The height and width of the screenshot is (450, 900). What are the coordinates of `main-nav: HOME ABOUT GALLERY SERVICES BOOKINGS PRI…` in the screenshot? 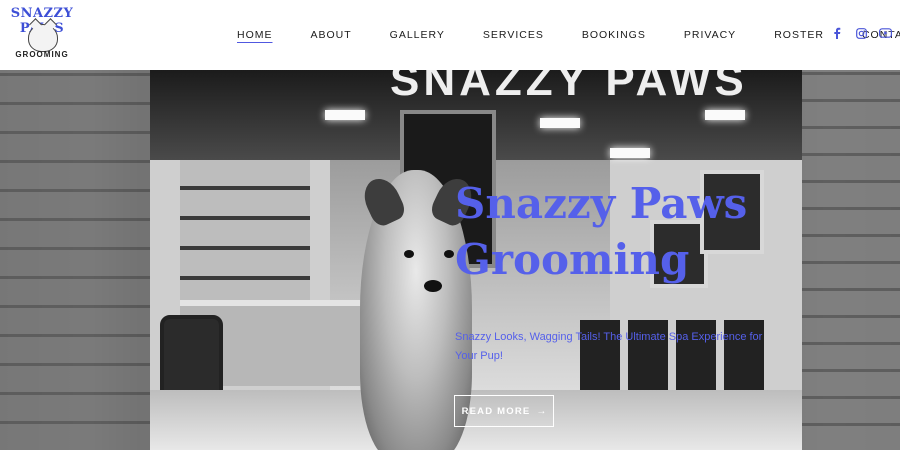 It's located at (559, 35).